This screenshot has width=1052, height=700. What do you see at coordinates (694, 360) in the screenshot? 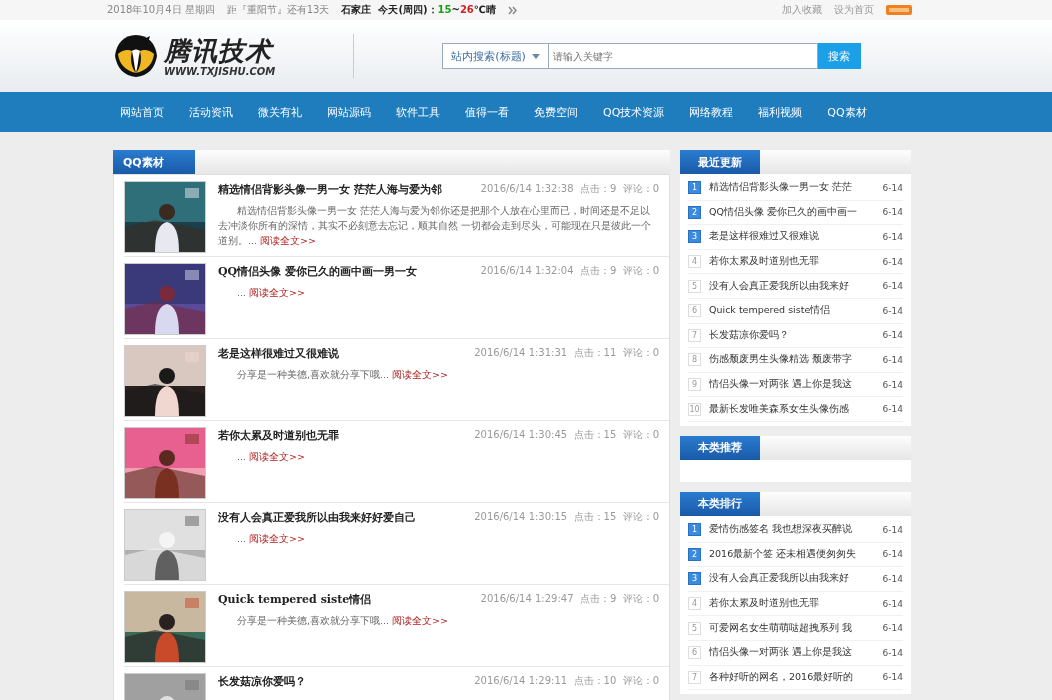
I see `rank-number: 8` at bounding box center [694, 360].